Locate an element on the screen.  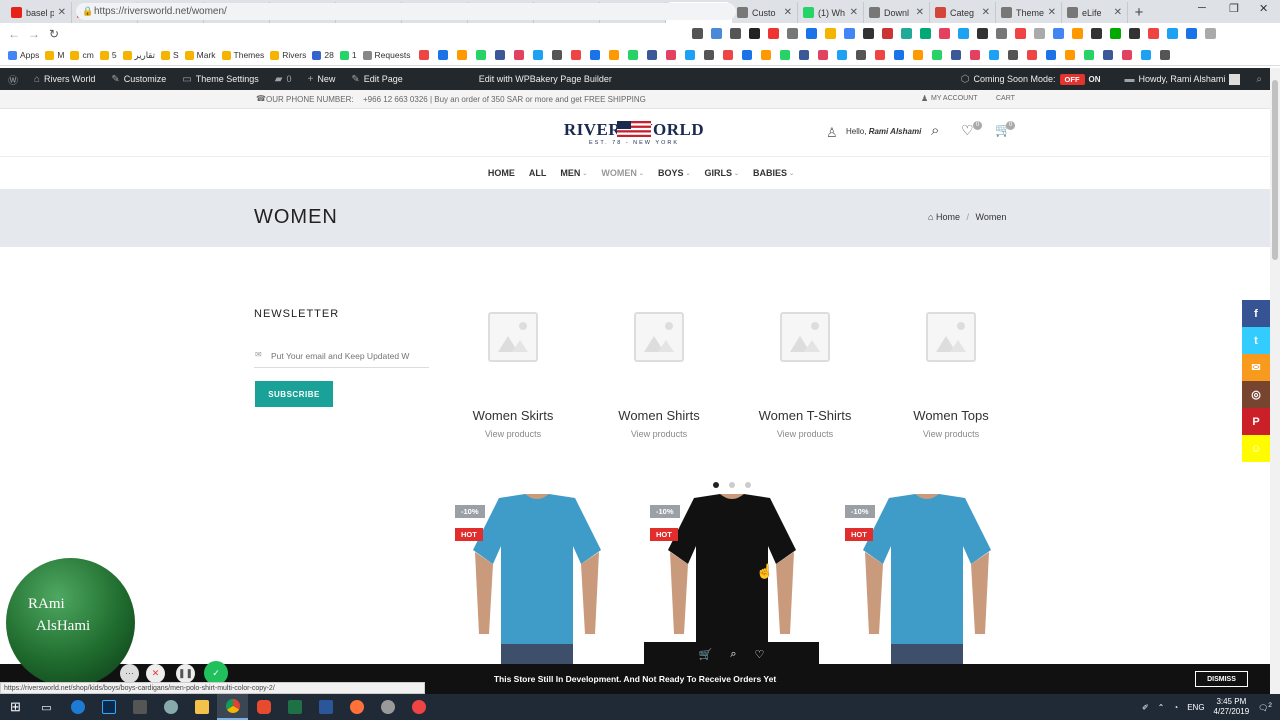
nav-item-home: HOME is located at coordinates (501, 173).